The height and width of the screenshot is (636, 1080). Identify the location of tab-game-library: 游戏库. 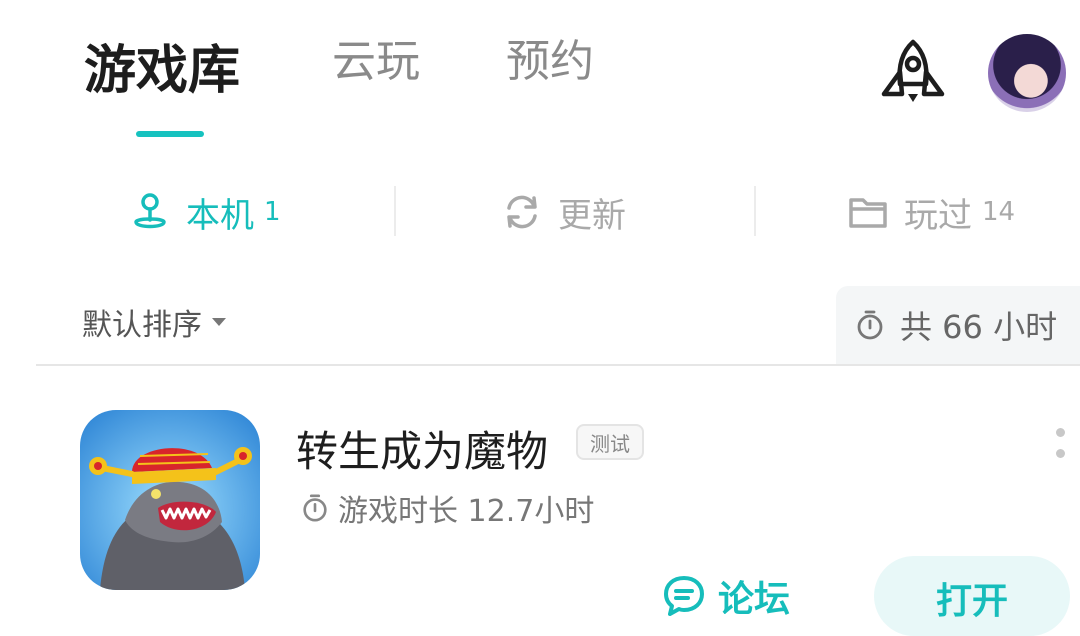
(162, 71).